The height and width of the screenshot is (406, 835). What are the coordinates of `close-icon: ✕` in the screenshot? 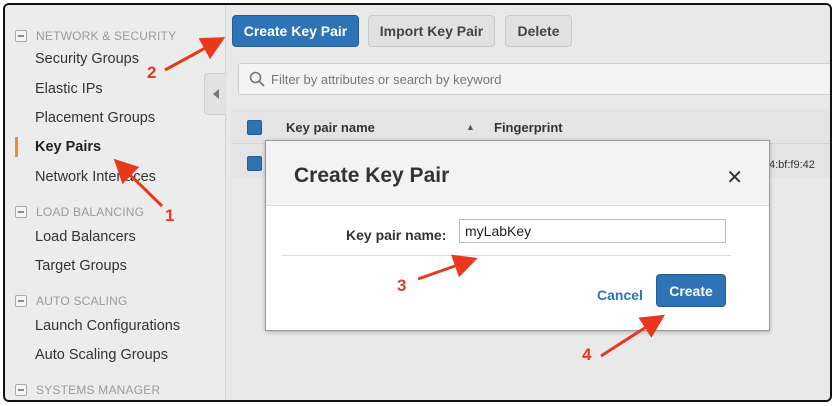 It's located at (734, 177).